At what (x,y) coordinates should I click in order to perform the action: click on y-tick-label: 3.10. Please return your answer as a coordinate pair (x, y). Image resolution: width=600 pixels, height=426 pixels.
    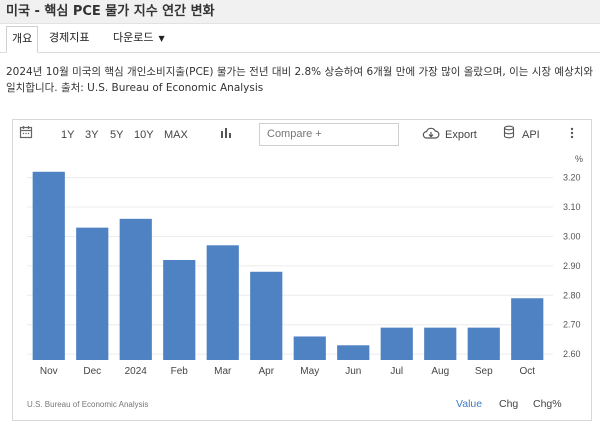
    Looking at the image, I should click on (572, 207).